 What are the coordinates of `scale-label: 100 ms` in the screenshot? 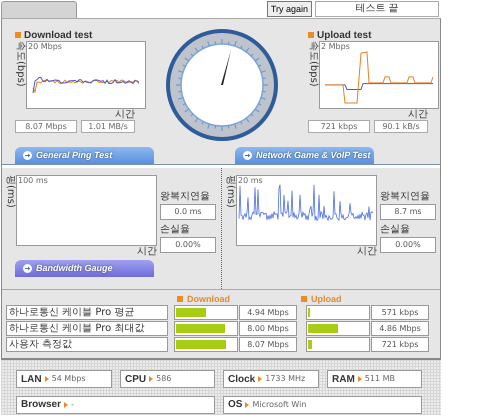 It's located at (33, 181).